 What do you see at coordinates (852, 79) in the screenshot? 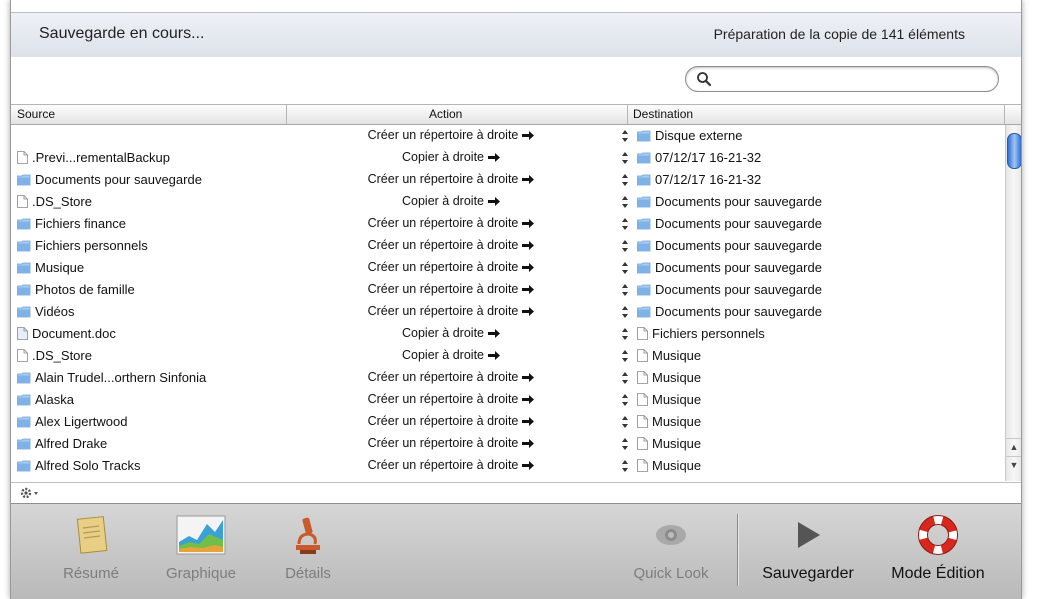
I see `search-input` at bounding box center [852, 79].